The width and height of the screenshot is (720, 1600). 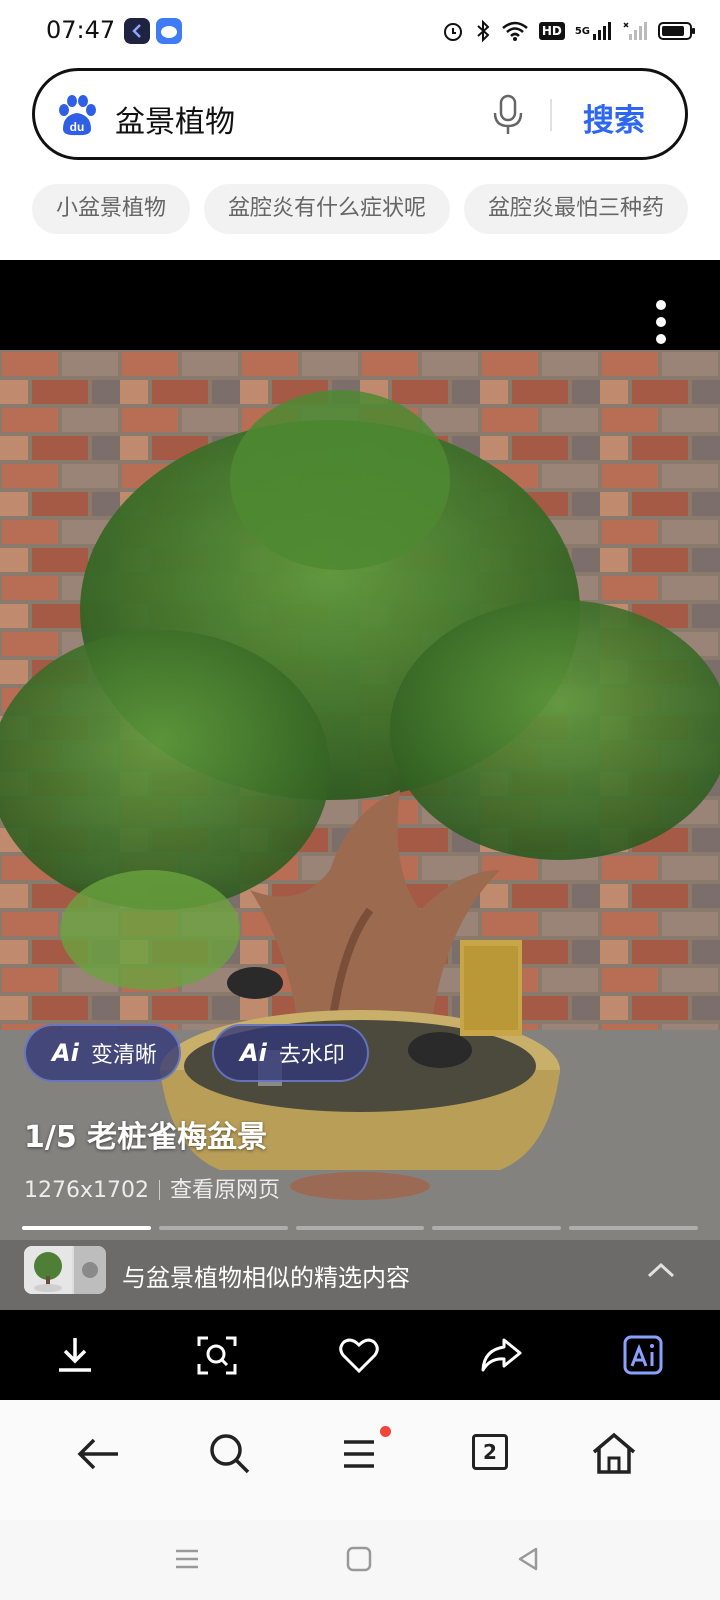 What do you see at coordinates (311, 1055) in the screenshot?
I see `ai-remove-watermark-label: 去水印` at bounding box center [311, 1055].